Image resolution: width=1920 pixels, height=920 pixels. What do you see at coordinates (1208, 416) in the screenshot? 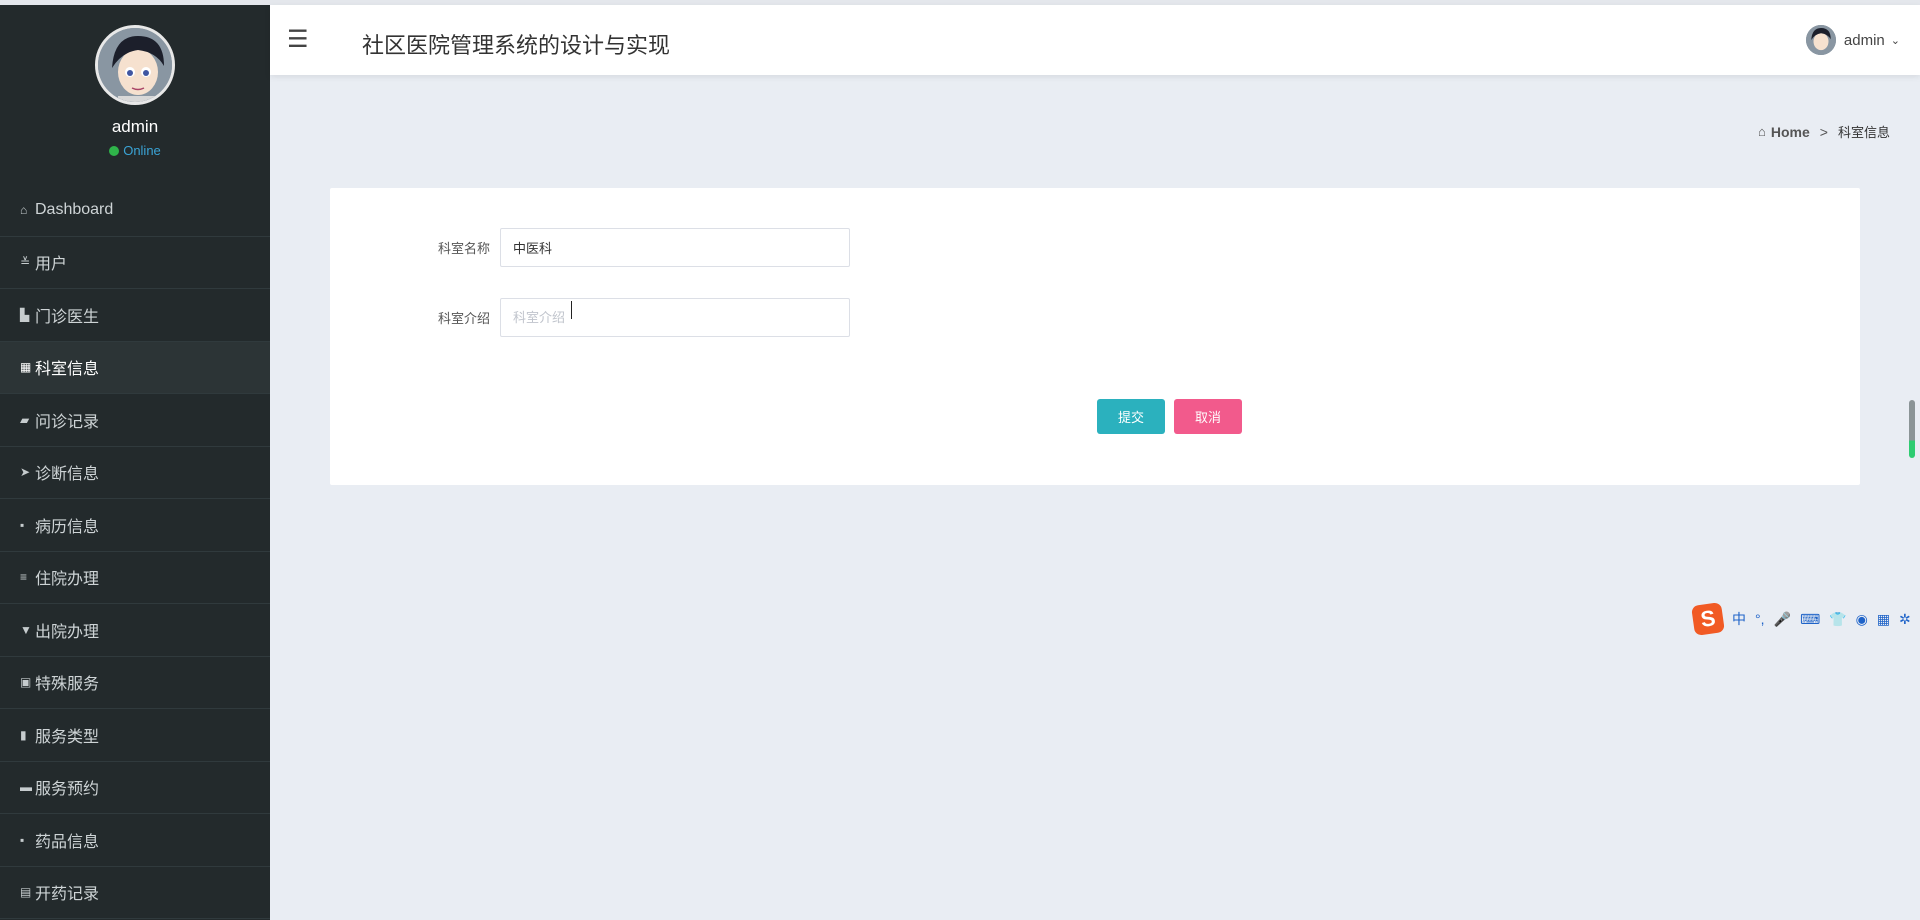
I see `cancel-button: 取消` at bounding box center [1208, 416].